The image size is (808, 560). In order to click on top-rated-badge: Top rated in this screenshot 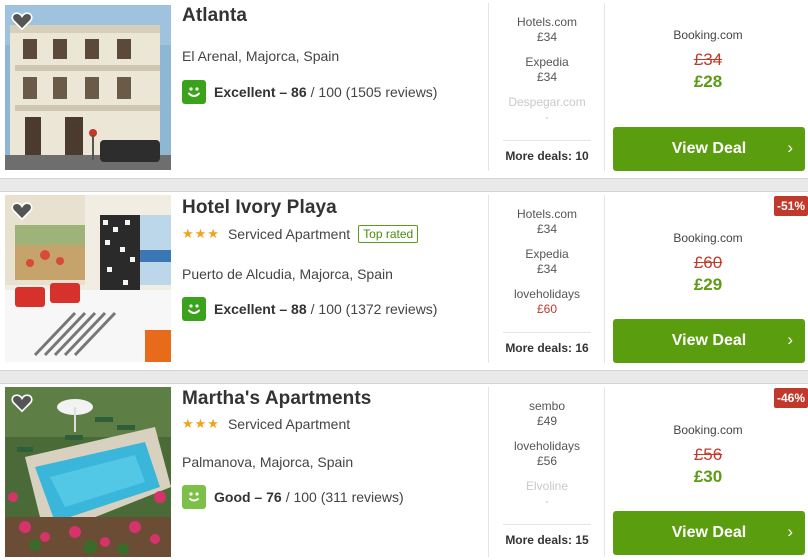, I will do `click(388, 234)`.